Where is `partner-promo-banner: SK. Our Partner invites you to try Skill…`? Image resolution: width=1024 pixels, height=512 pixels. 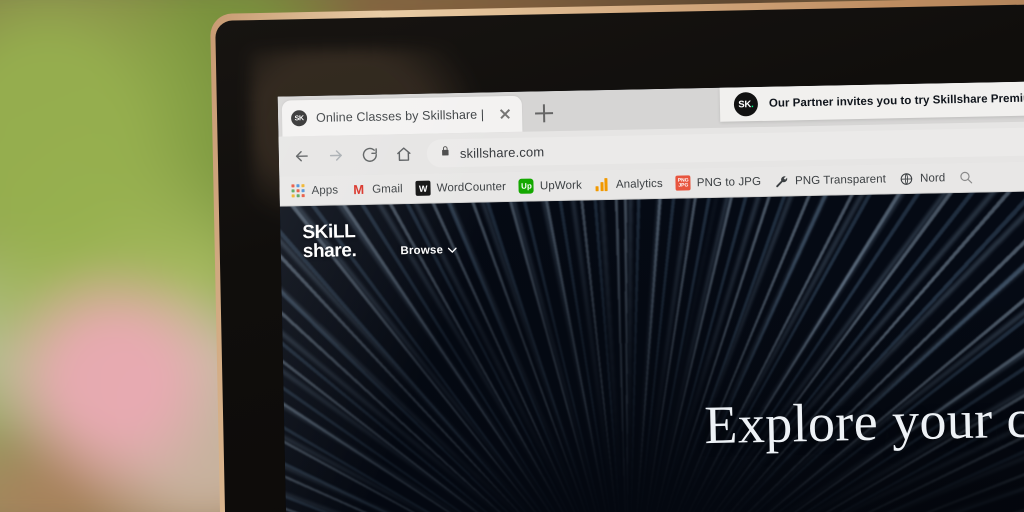
partner-promo-banner: SK. Our Partner invites you to try Skill… is located at coordinates (871, 100).